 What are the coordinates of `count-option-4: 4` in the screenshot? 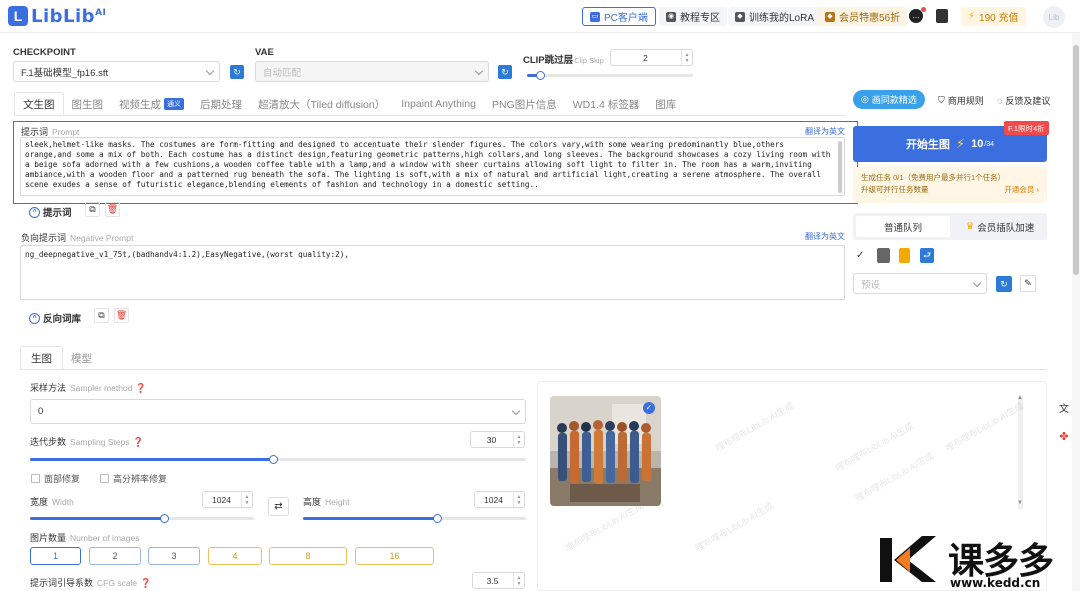 It's located at (235, 556).